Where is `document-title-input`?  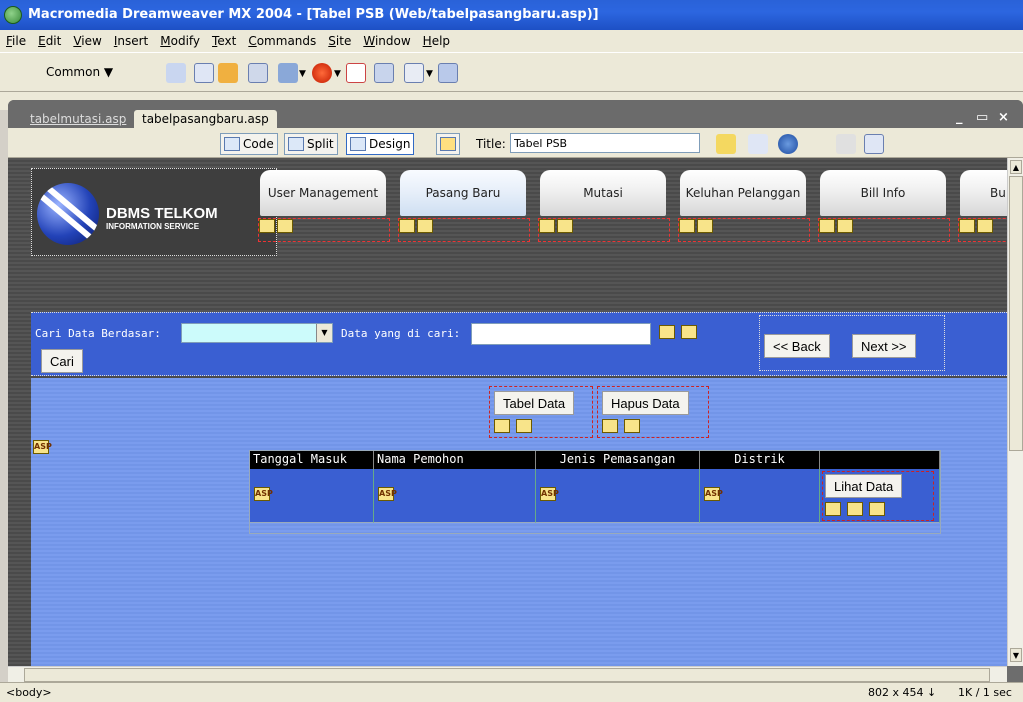
document-title-input is located at coordinates (605, 143).